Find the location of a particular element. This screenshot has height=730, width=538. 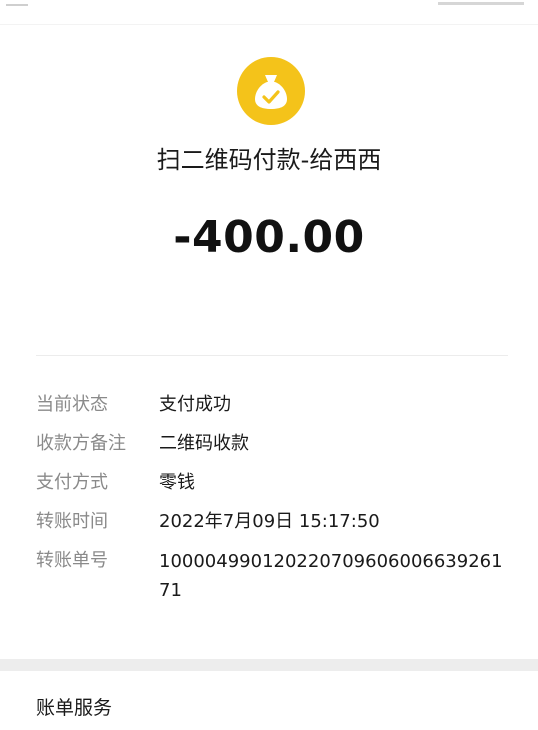

detail-label: 转账单号 is located at coordinates (72, 560).